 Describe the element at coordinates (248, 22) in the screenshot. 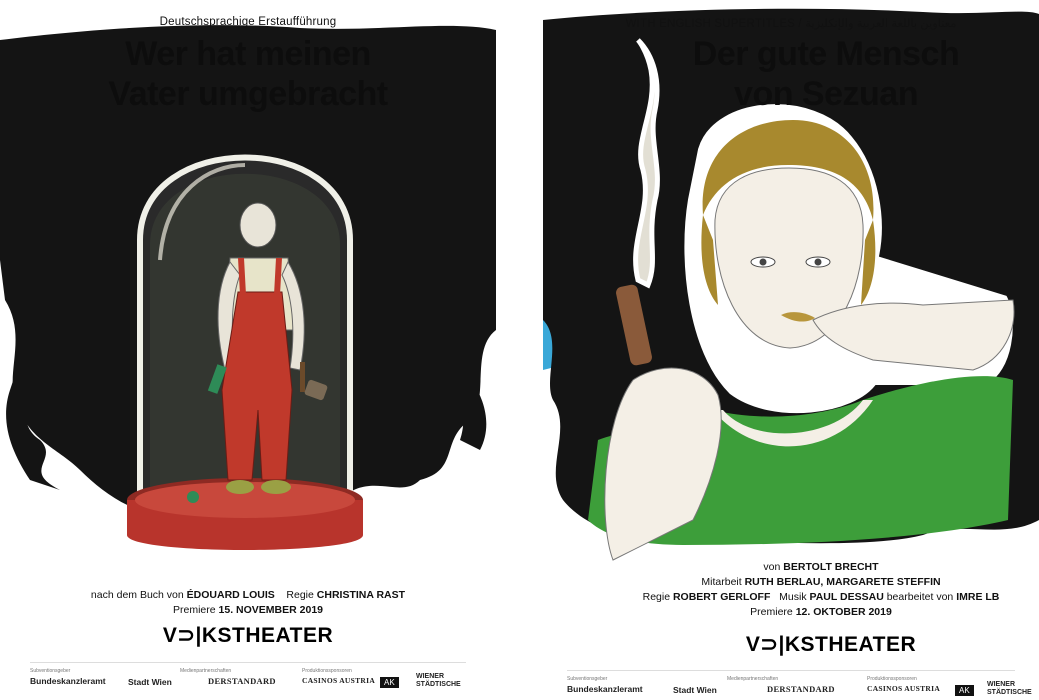

I see `poster-subheading: Deutschsprachige Erstaufführung` at that location.